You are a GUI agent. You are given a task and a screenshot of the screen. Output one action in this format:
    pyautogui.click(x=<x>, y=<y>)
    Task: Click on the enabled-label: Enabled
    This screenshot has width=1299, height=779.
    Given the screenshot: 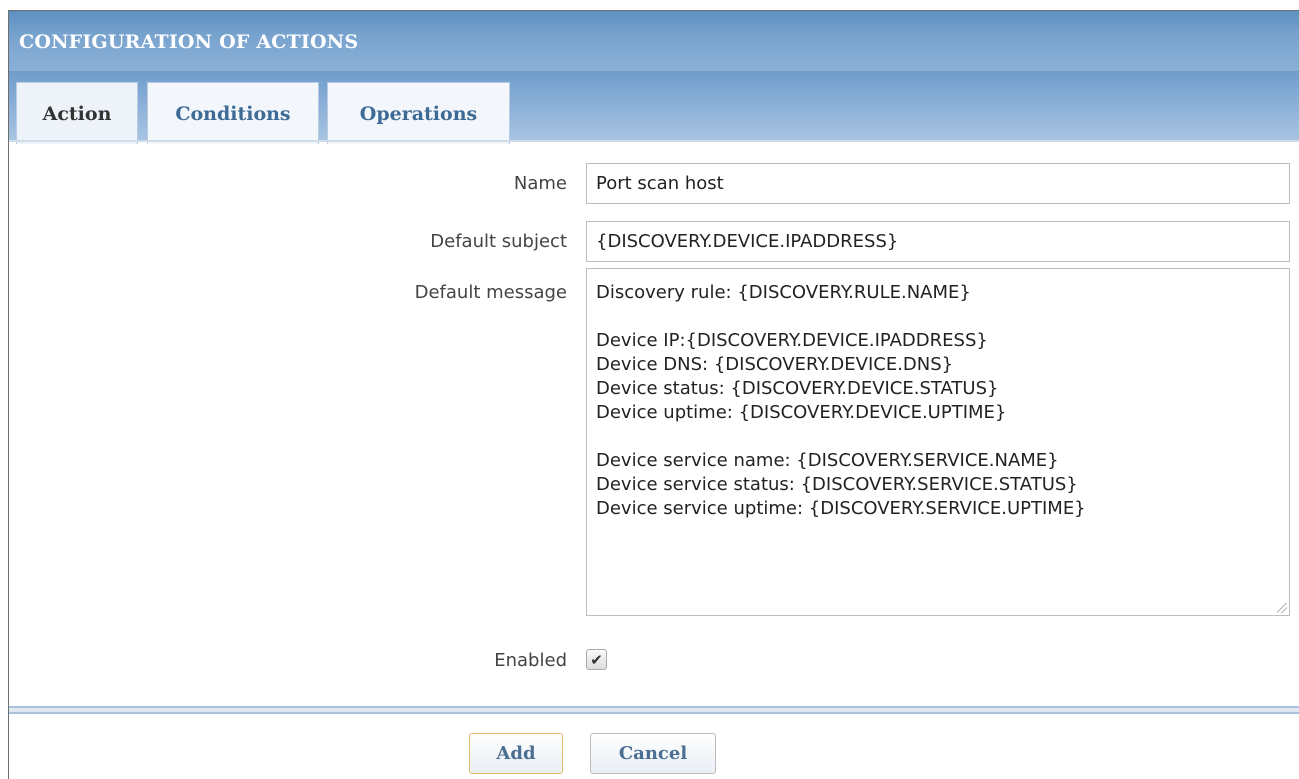 What is the action you would take?
    pyautogui.click(x=530, y=660)
    